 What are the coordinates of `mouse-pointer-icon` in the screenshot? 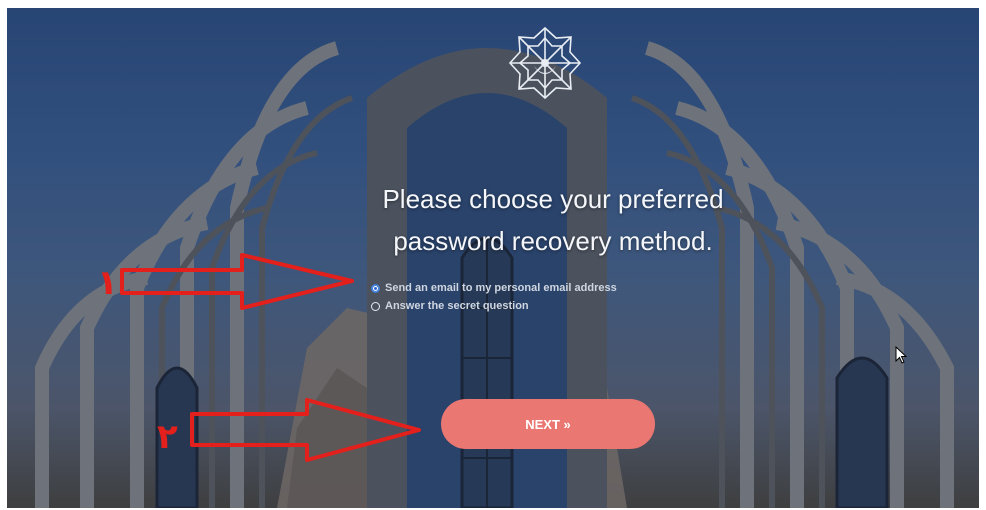 It's located at (901, 355).